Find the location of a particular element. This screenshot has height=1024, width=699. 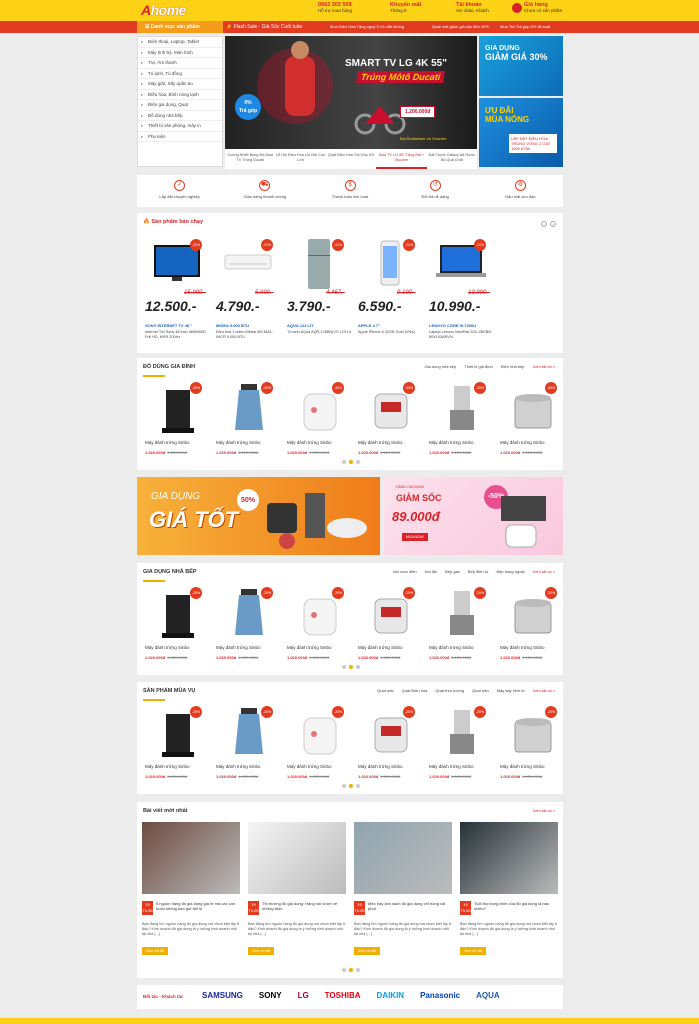

slider-tab: Quạt Điều Hòa Trả Góp 0% is located at coordinates (351, 159).